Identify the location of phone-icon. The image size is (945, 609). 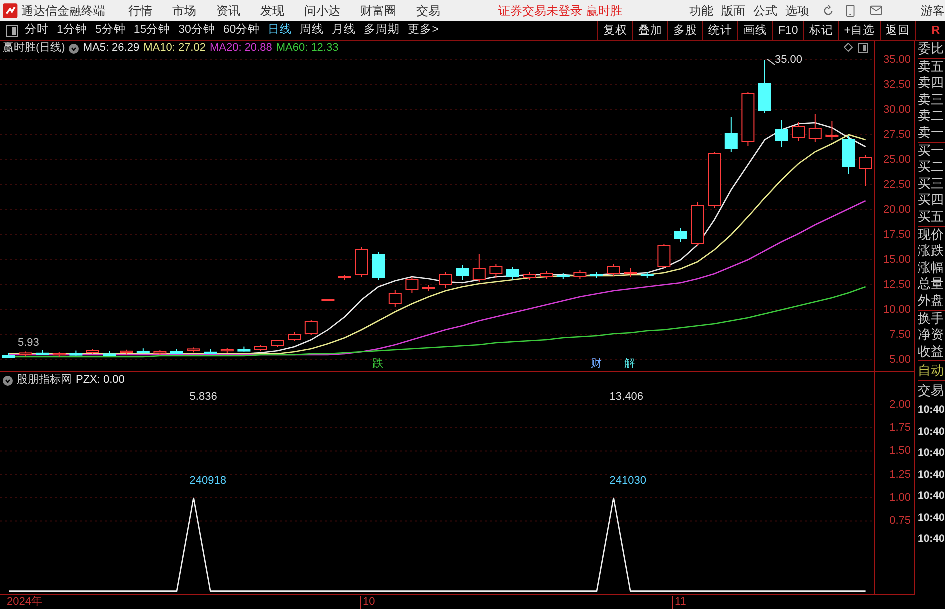
(851, 11).